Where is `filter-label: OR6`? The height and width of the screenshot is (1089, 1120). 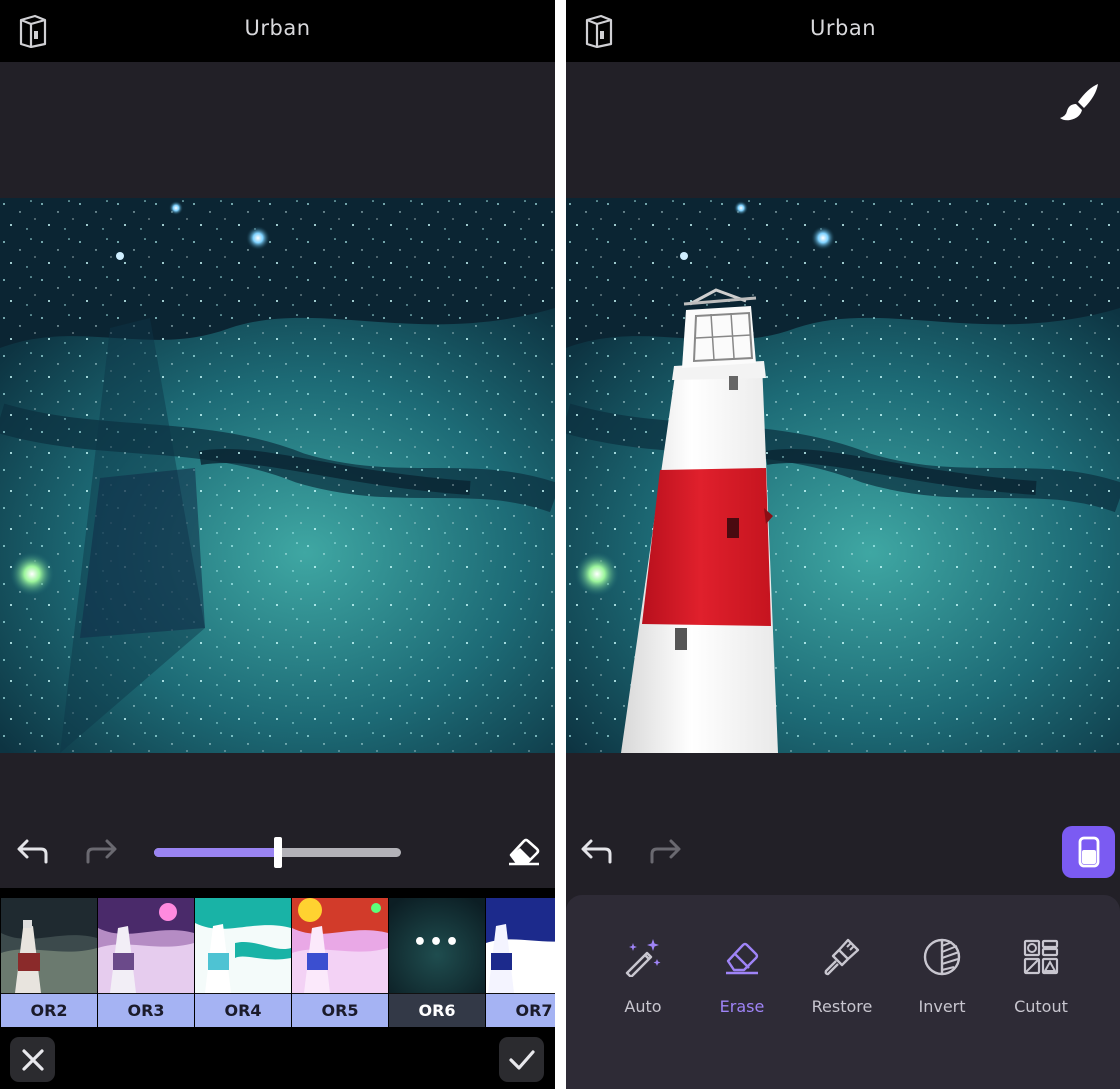
filter-label: OR6 is located at coordinates (437, 1010).